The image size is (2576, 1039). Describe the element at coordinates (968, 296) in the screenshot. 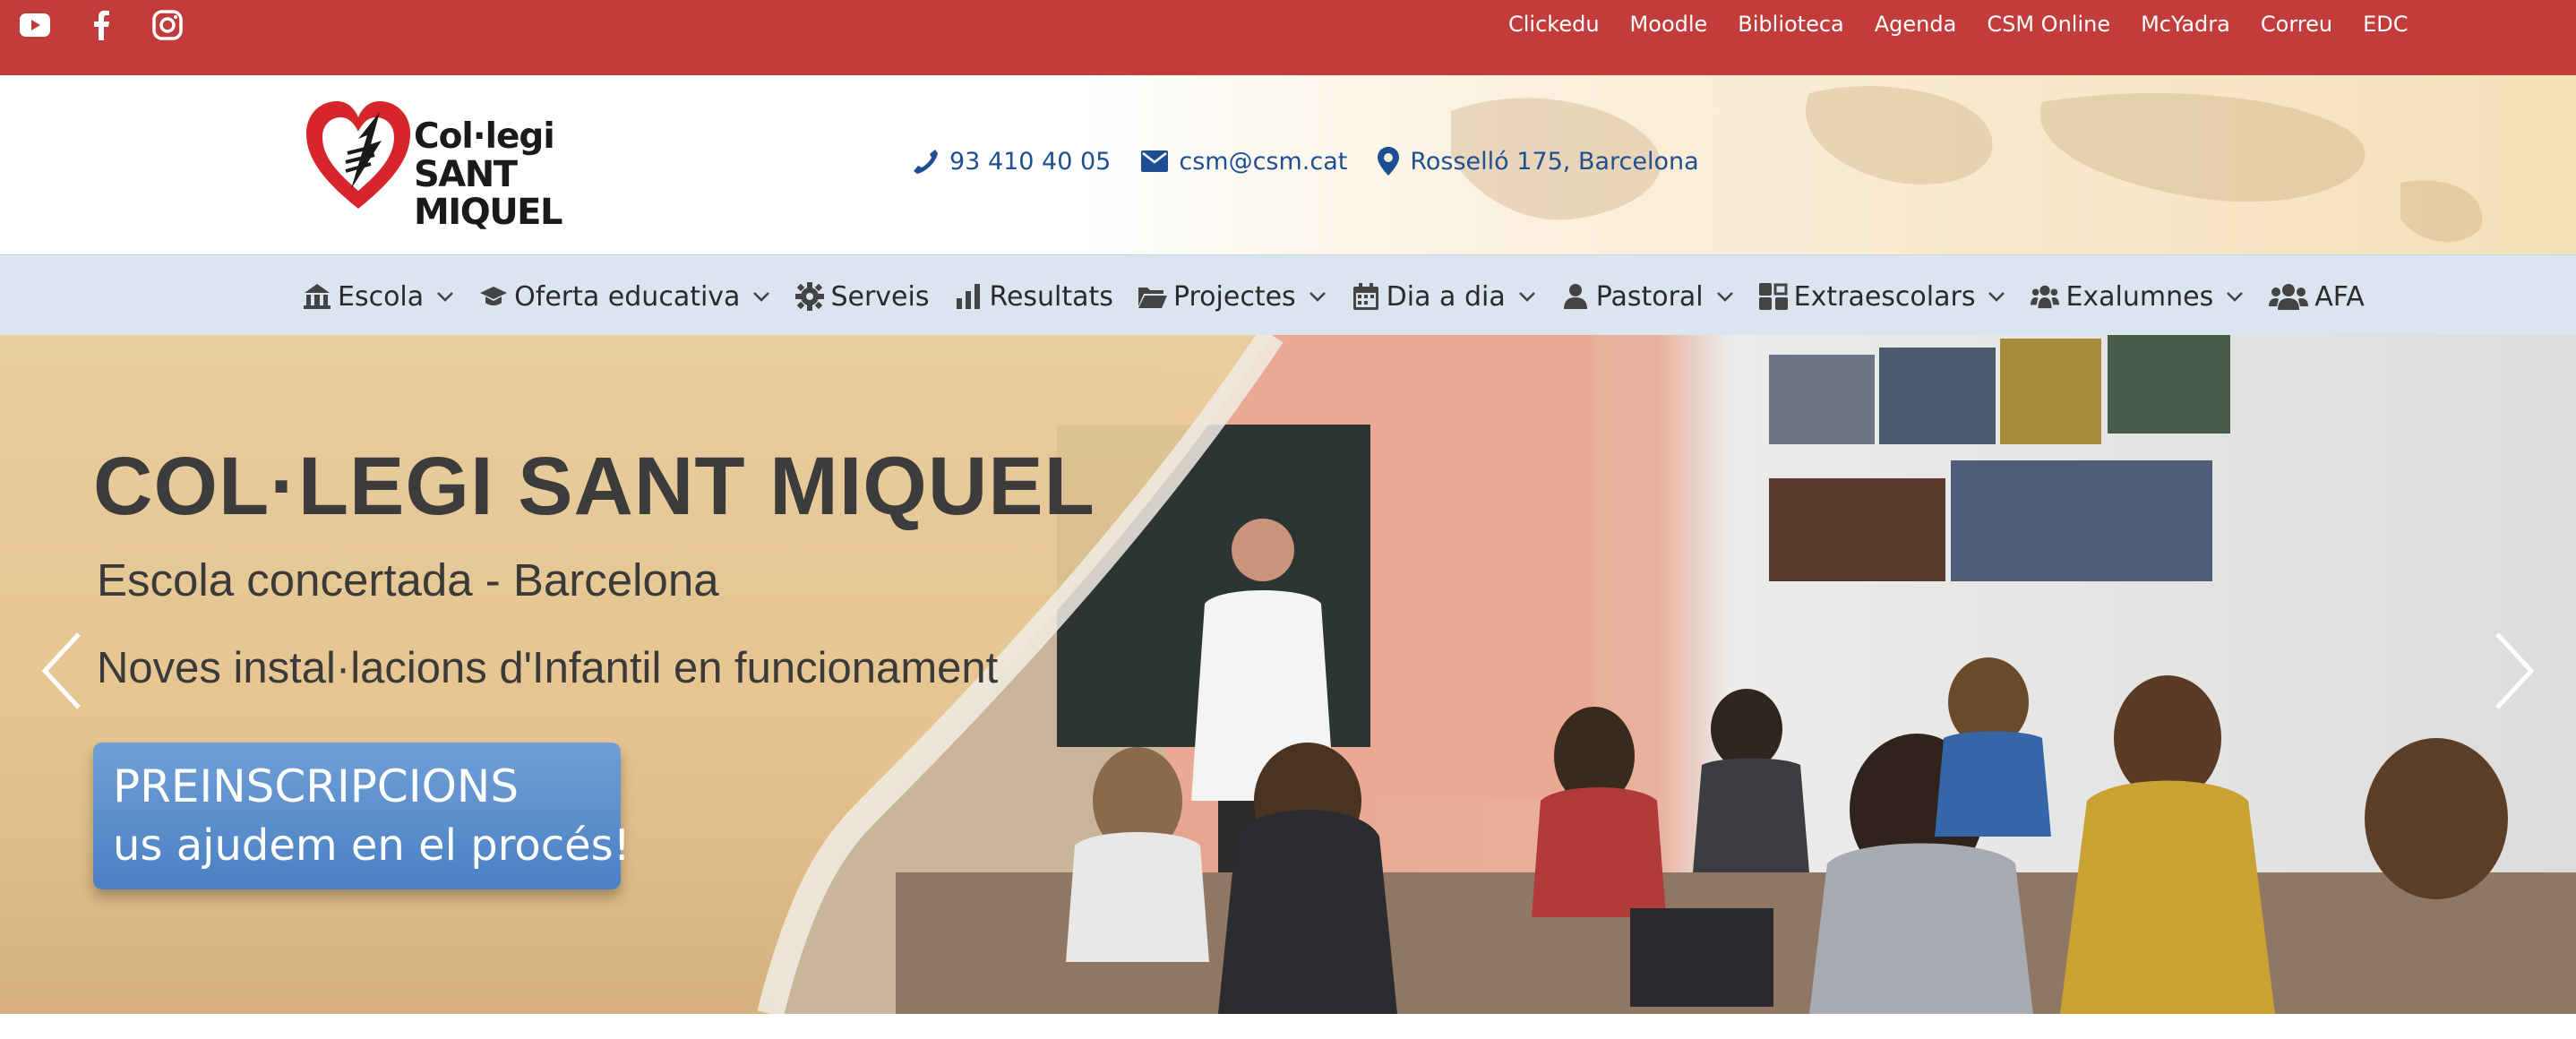

I see `bar-chart-icon` at that location.